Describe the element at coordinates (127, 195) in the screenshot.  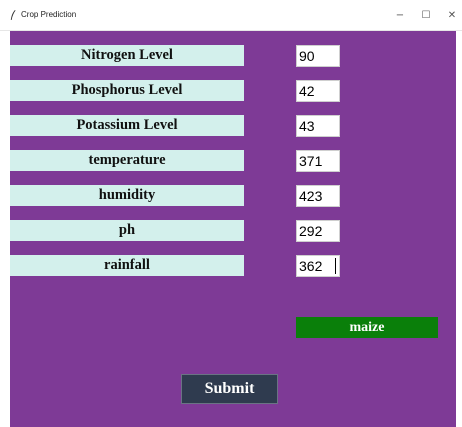
I see `label-humidity: humidity` at that location.